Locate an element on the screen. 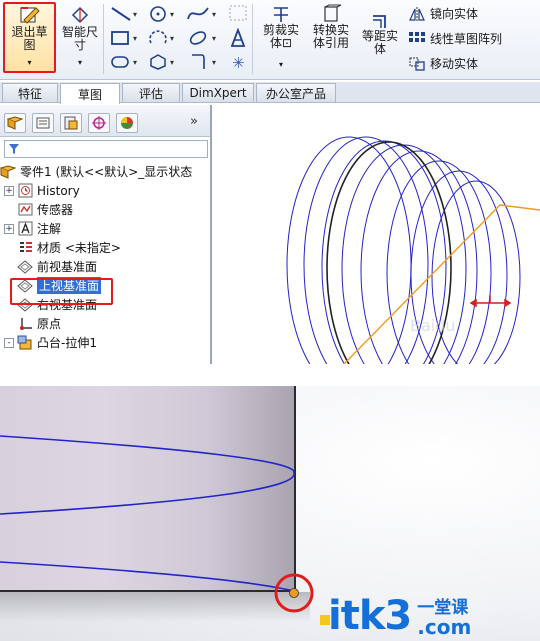 The height and width of the screenshot is (641, 540). tab-label: 办公室产品 is located at coordinates (295, 93).